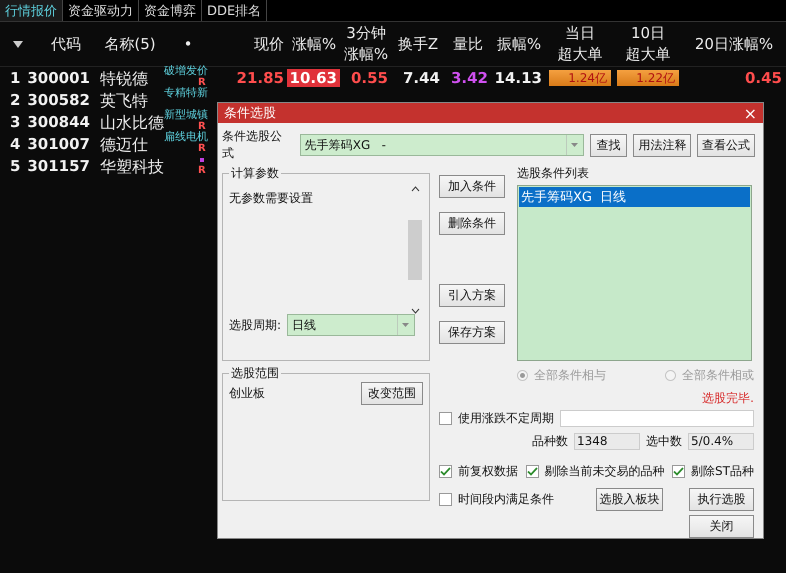  What do you see at coordinates (472, 223) in the screenshot?
I see `dialog-button: 删除条件` at bounding box center [472, 223].